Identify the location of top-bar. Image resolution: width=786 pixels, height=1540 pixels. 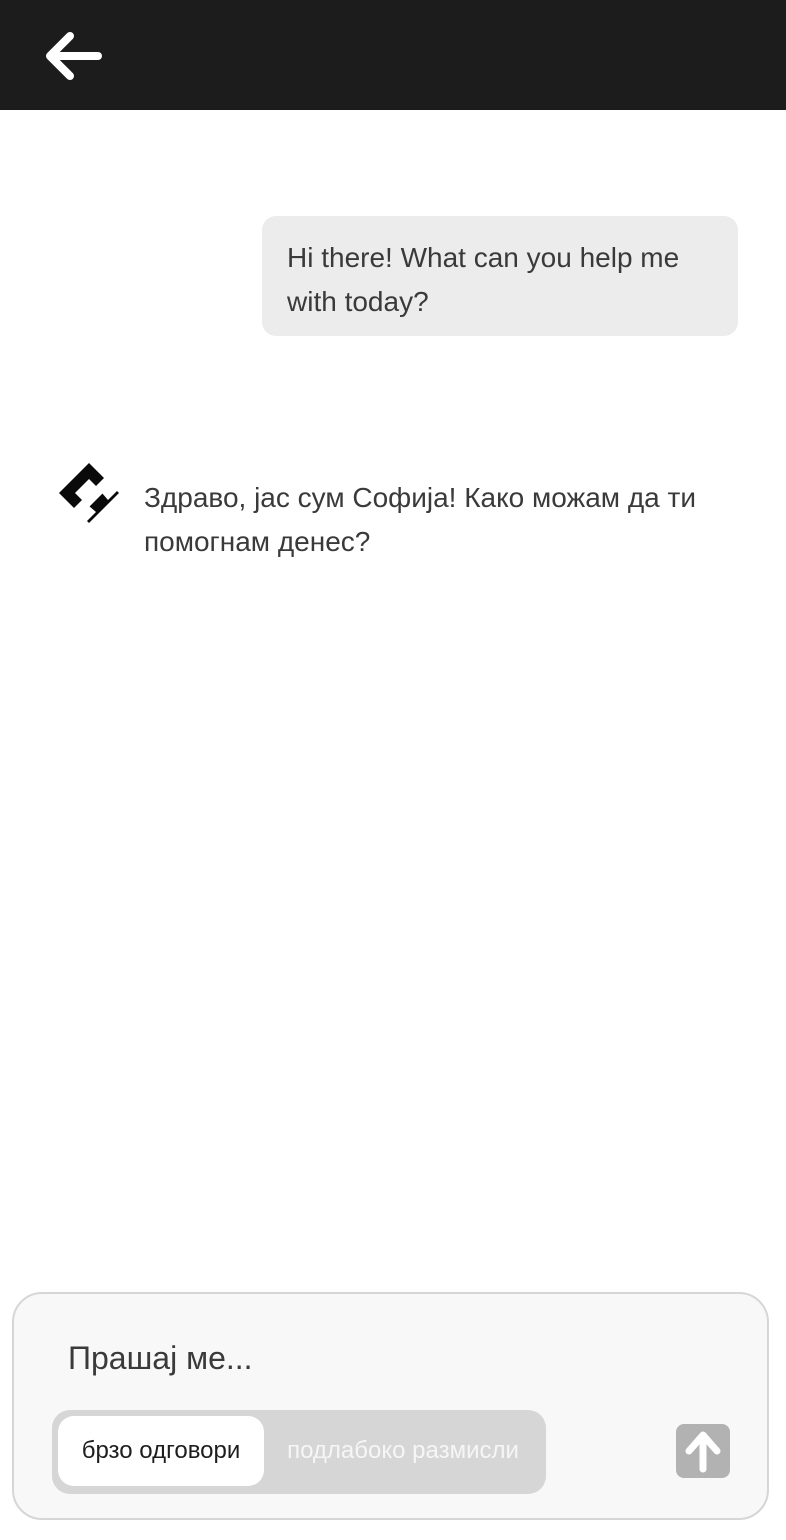
(393, 55).